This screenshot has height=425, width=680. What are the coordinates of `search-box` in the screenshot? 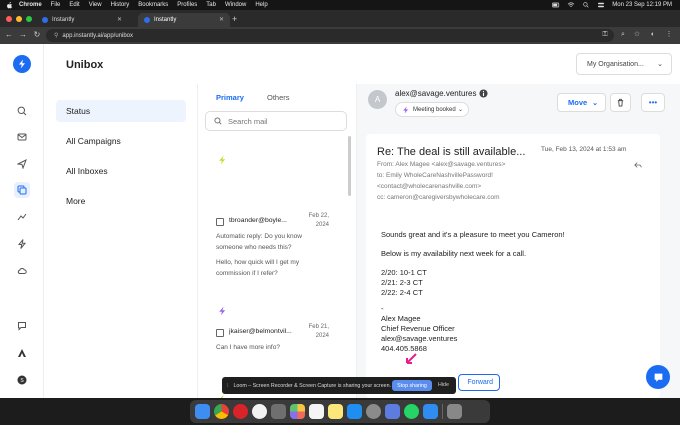 It's located at (276, 121).